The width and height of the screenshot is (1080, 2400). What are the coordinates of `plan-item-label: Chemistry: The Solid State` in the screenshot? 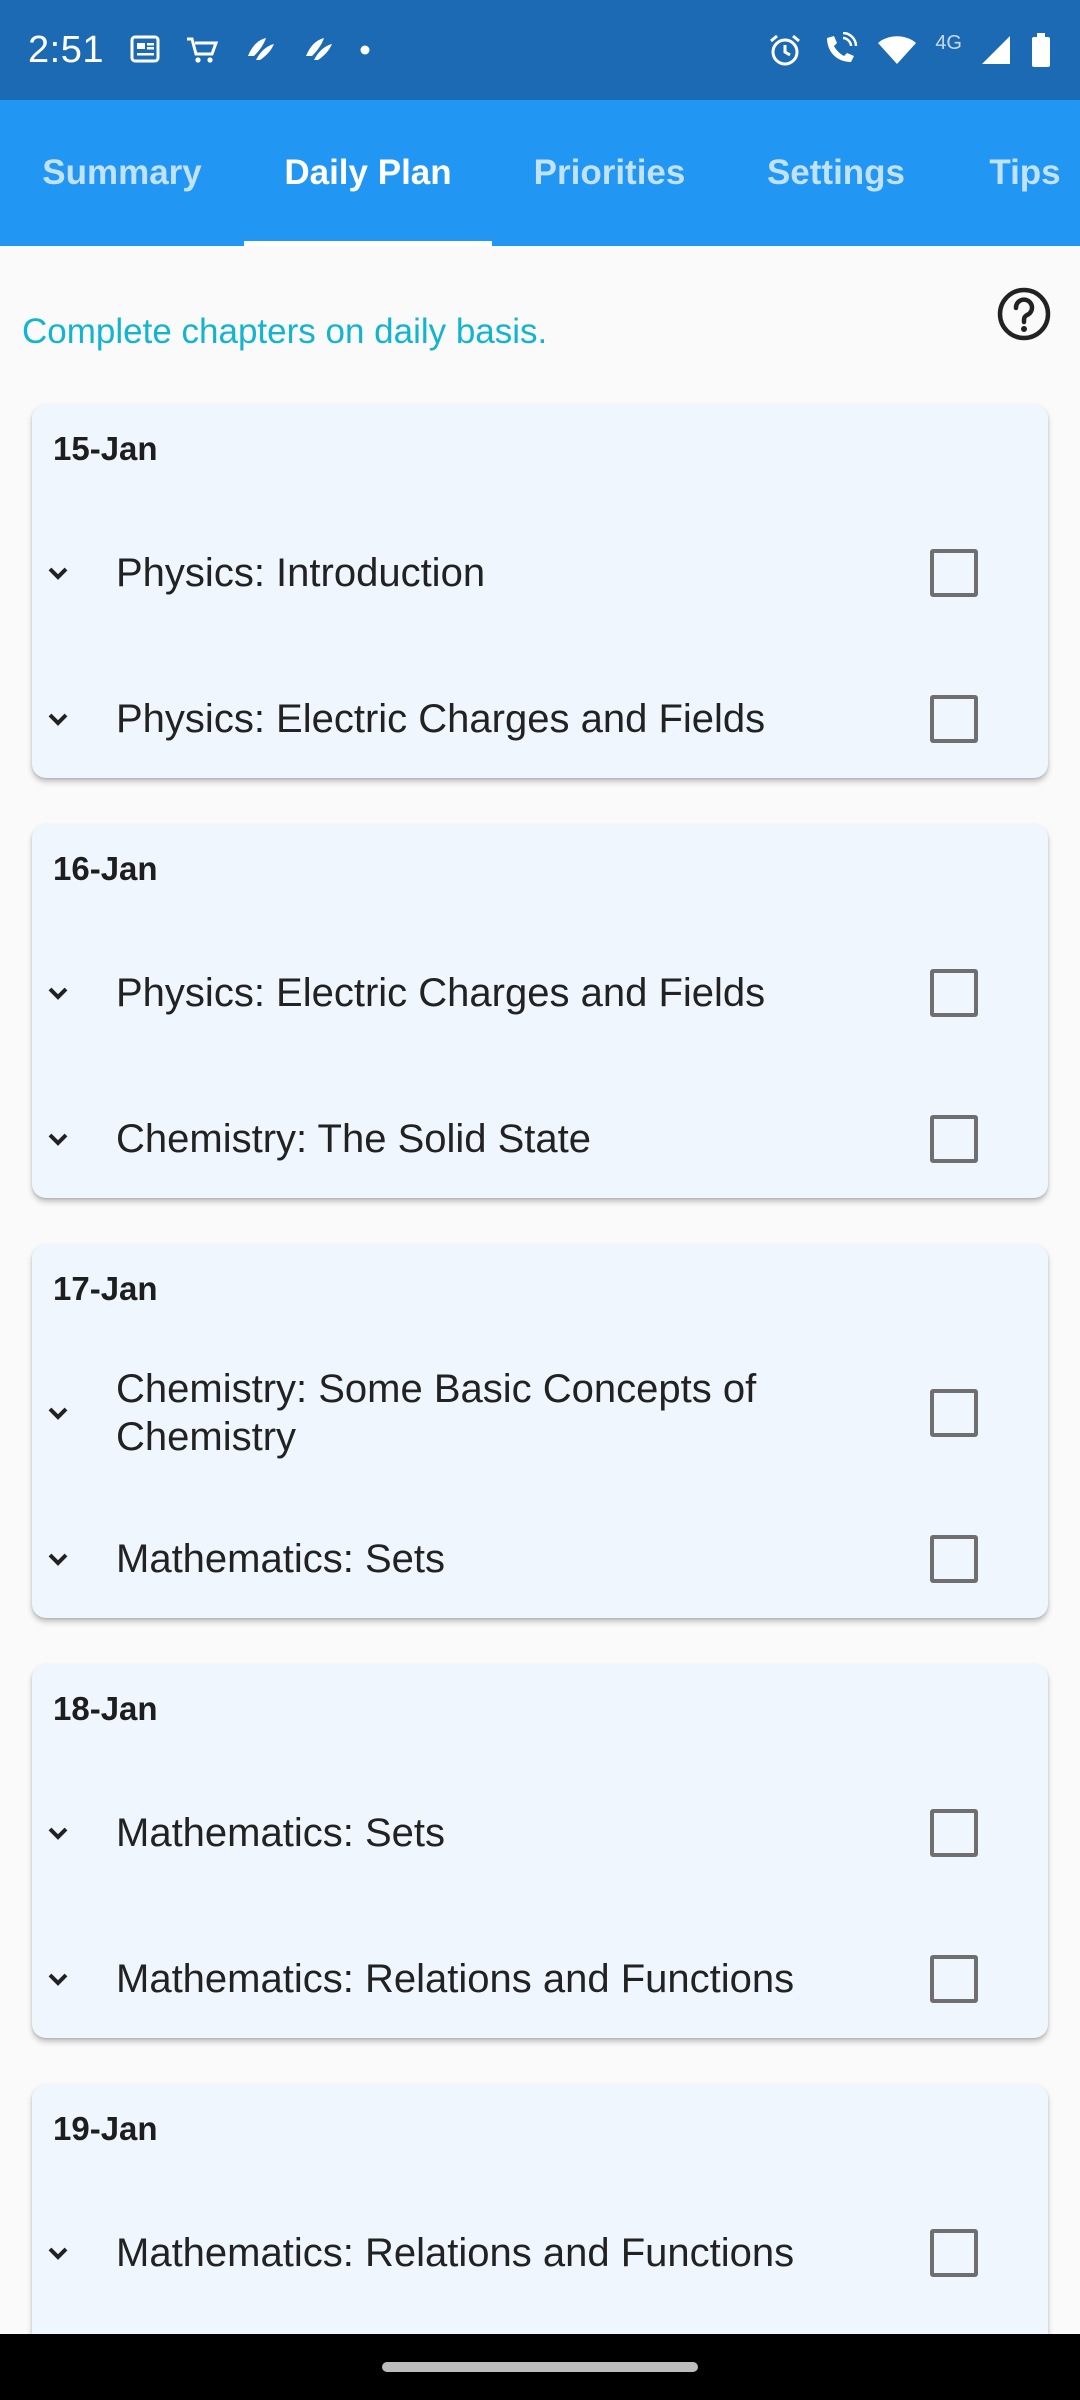 It's located at (354, 1139).